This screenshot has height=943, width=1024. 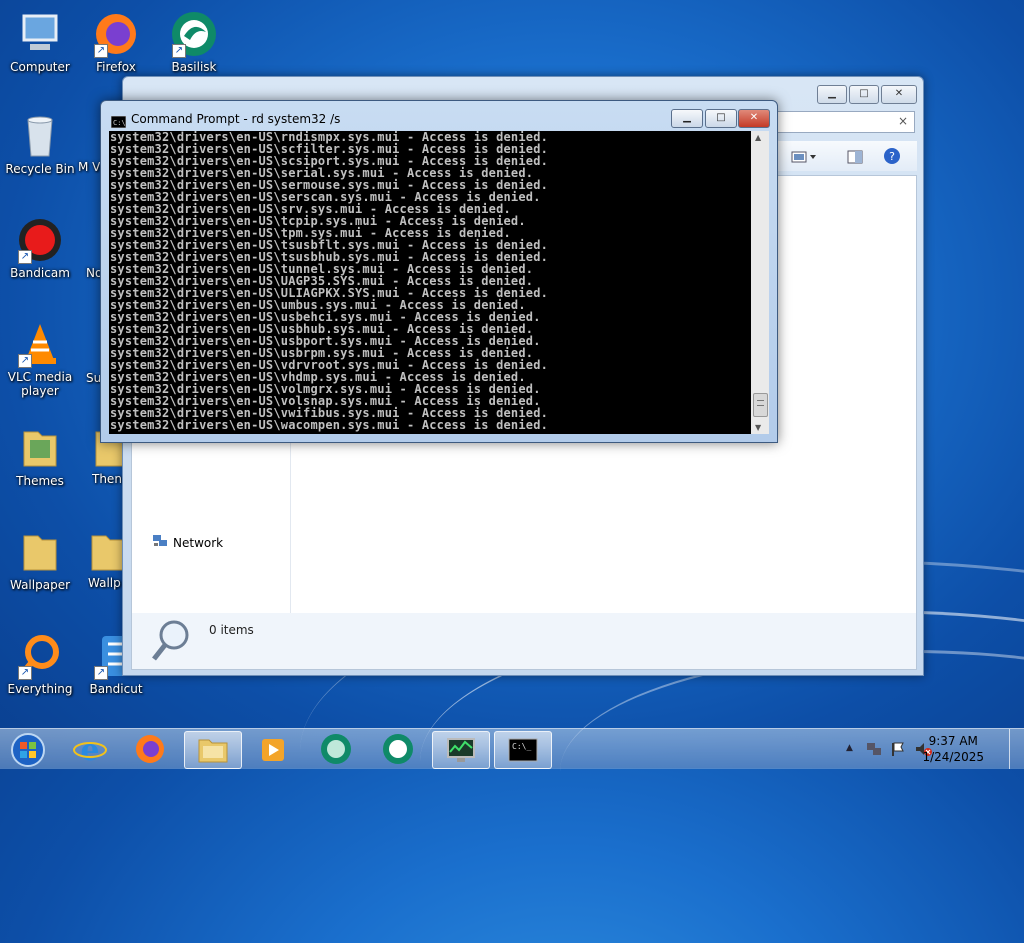 I want to click on show-hidden-icons-icon: ▲, so click(x=849, y=748).